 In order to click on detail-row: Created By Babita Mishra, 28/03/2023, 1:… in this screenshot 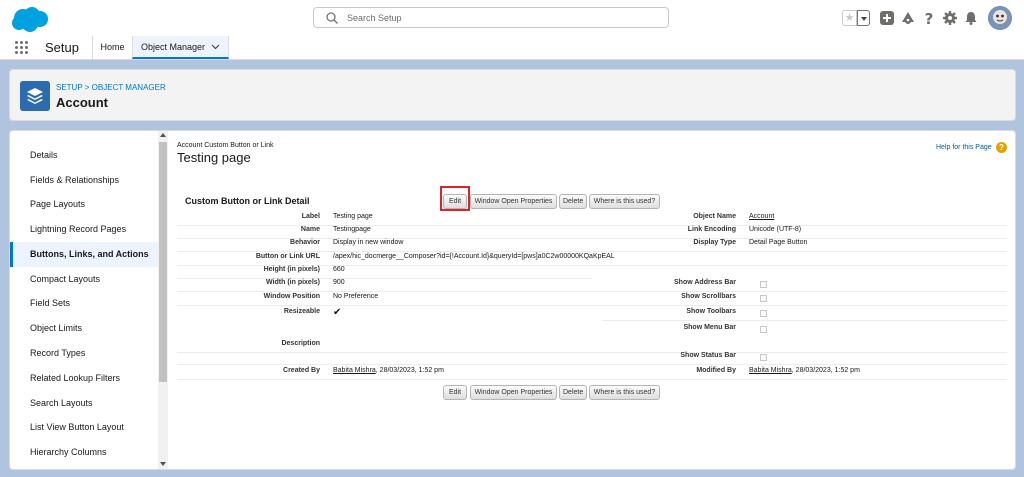, I will do `click(592, 373)`.